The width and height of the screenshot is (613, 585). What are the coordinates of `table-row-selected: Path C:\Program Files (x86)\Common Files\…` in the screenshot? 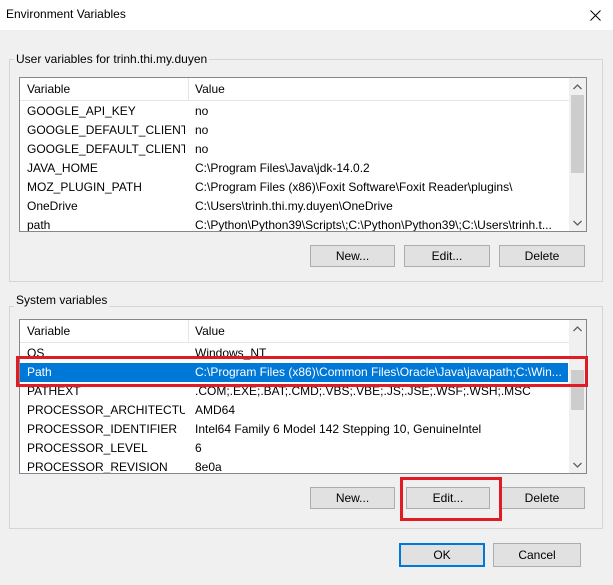 It's located at (294, 372).